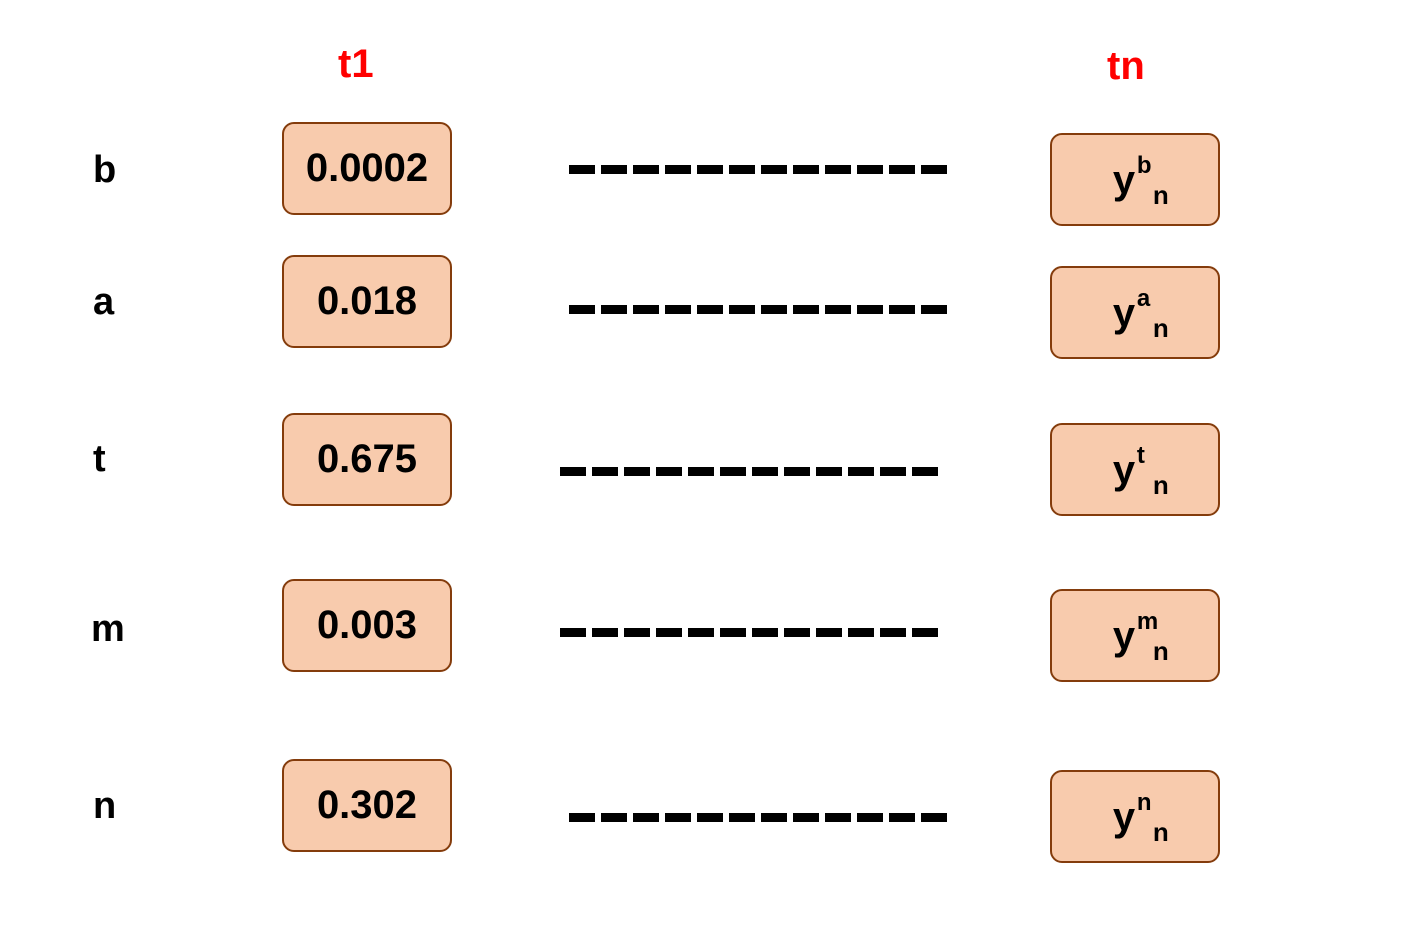  I want to click on y-superscript: a, so click(1143, 298).